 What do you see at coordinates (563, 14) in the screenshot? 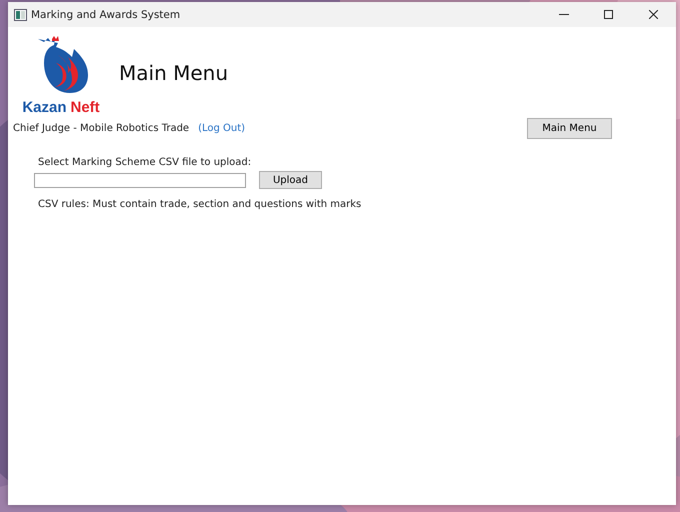
I see `minimize-icon` at bounding box center [563, 14].